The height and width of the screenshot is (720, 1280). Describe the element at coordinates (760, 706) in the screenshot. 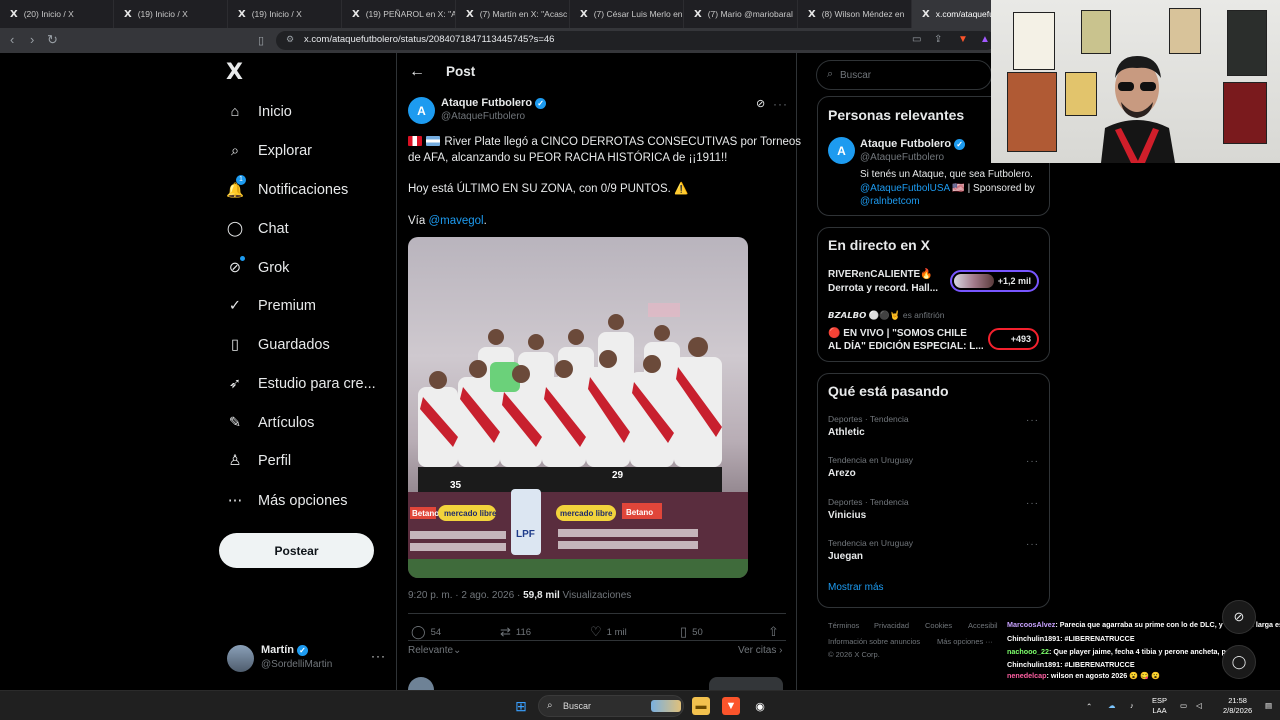

I see `obs-icon: ◉` at that location.